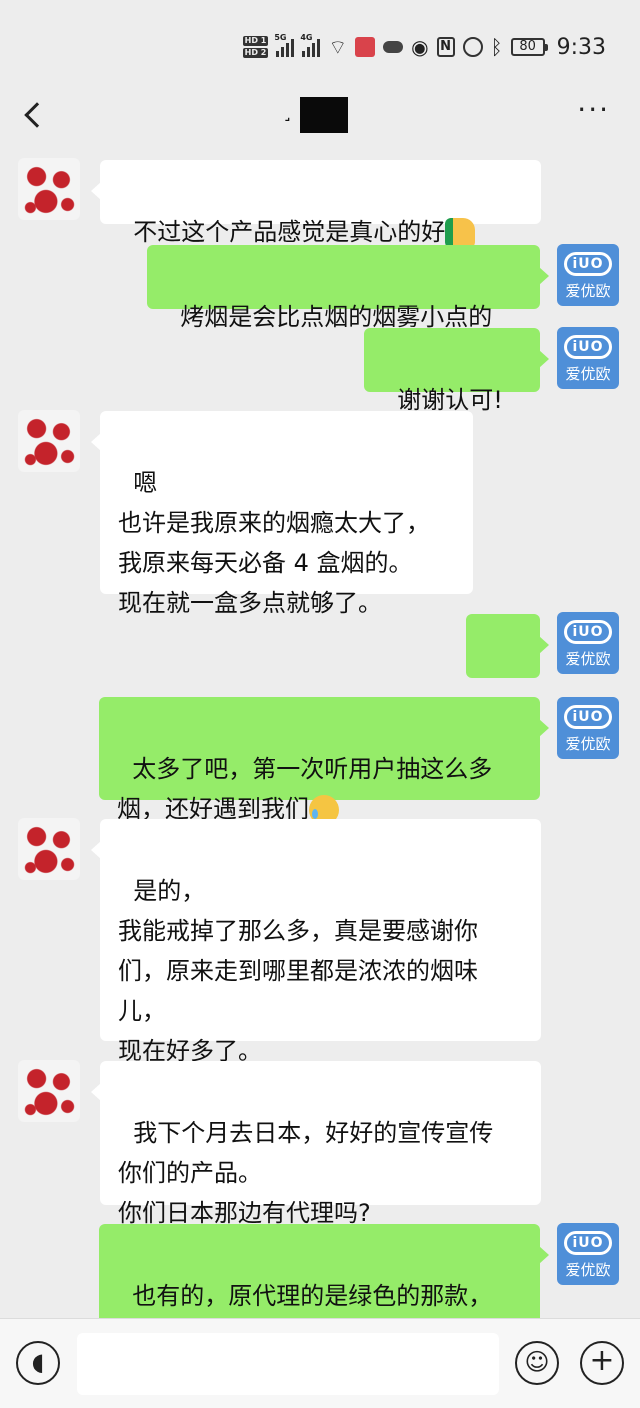  Describe the element at coordinates (338, 46) in the screenshot. I see `wifi-icon: ⌔` at that location.